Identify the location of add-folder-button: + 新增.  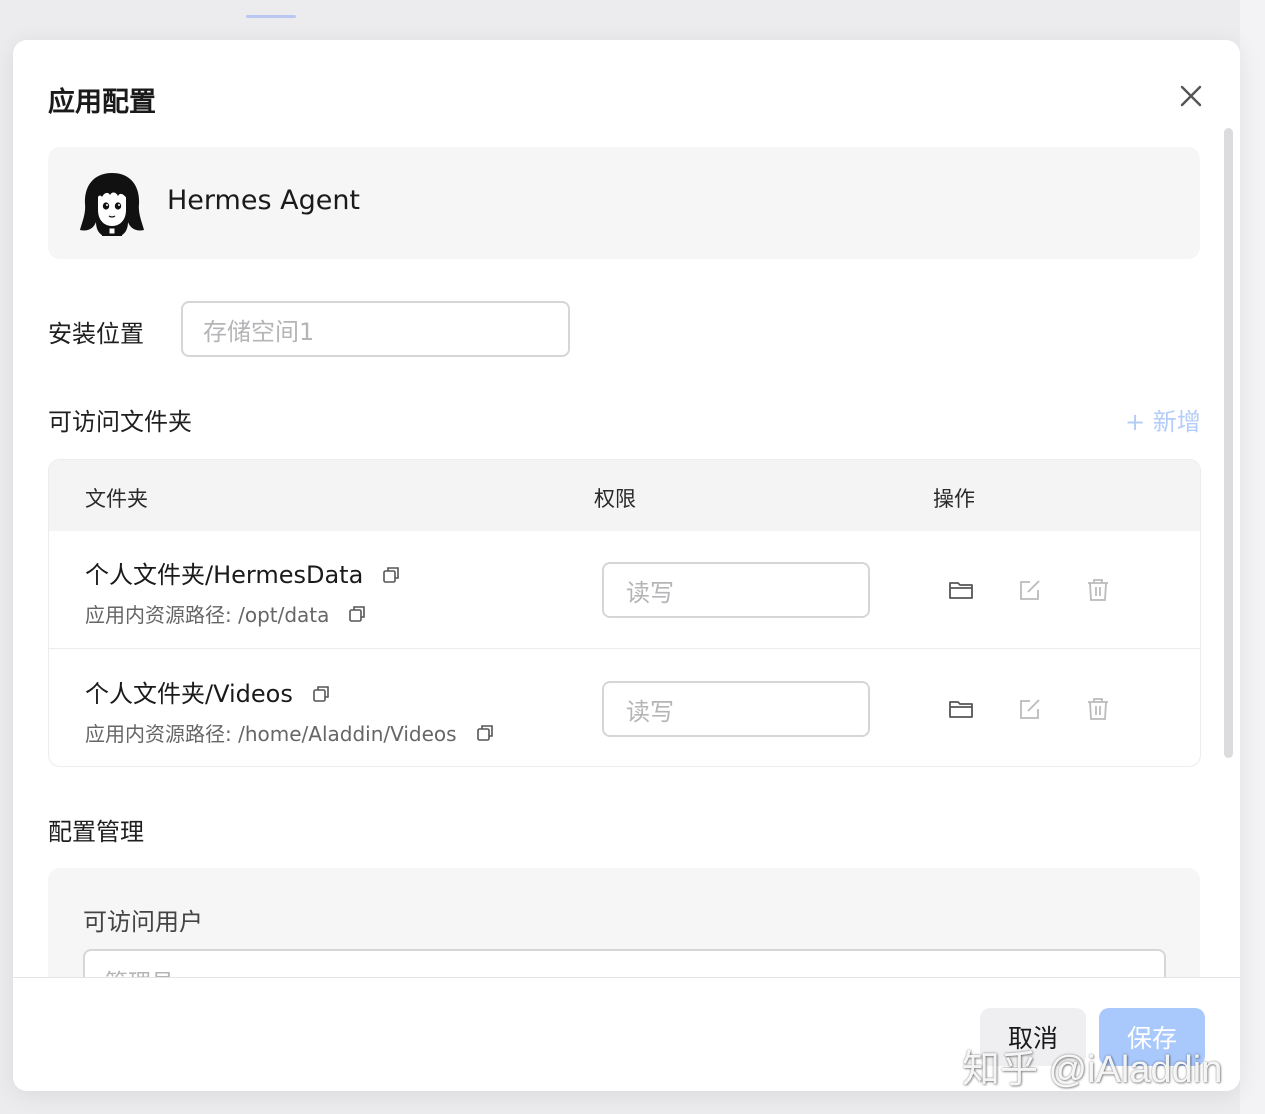
(1163, 419).